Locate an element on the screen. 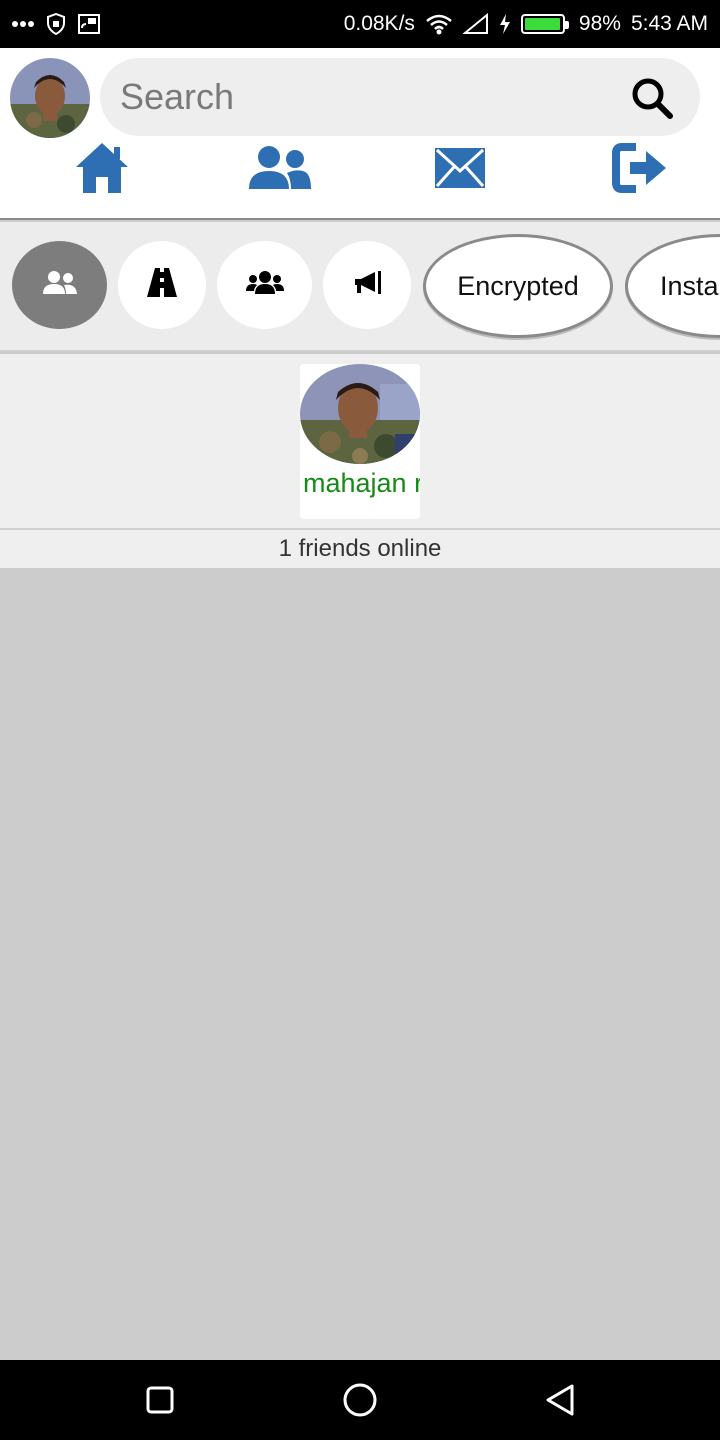  status-bar: 0.08K/s 98% 5:43 AM is located at coordinates (360, 24).